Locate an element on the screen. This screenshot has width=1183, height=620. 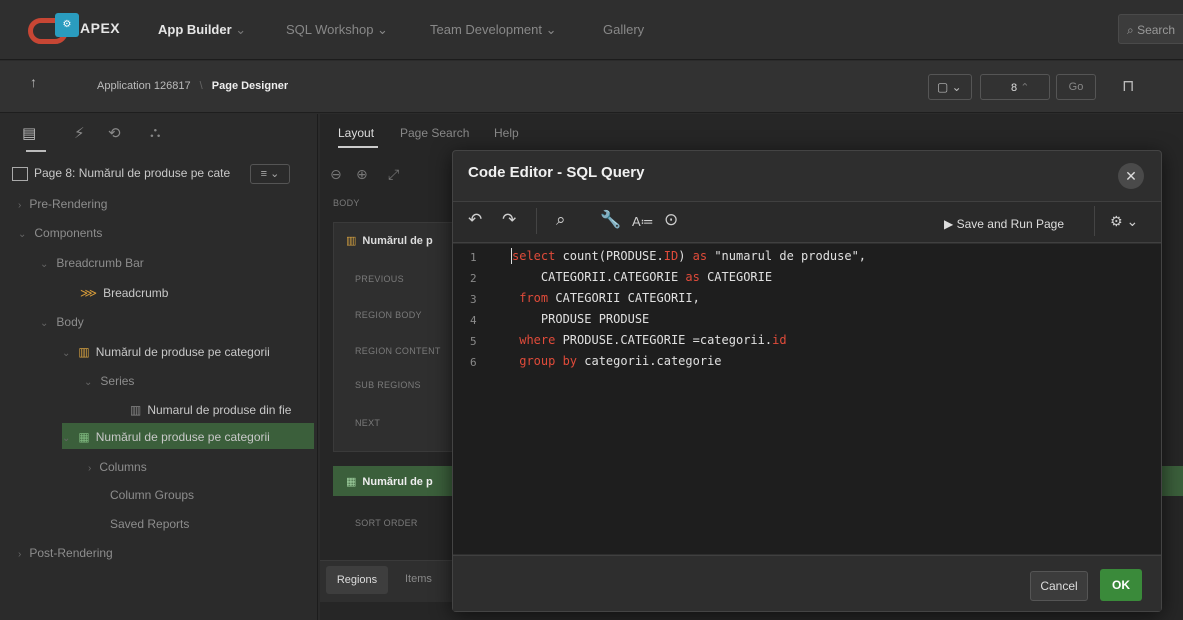
breadcrumb-page-designer: Page Designer is located at coordinates (250, 86).